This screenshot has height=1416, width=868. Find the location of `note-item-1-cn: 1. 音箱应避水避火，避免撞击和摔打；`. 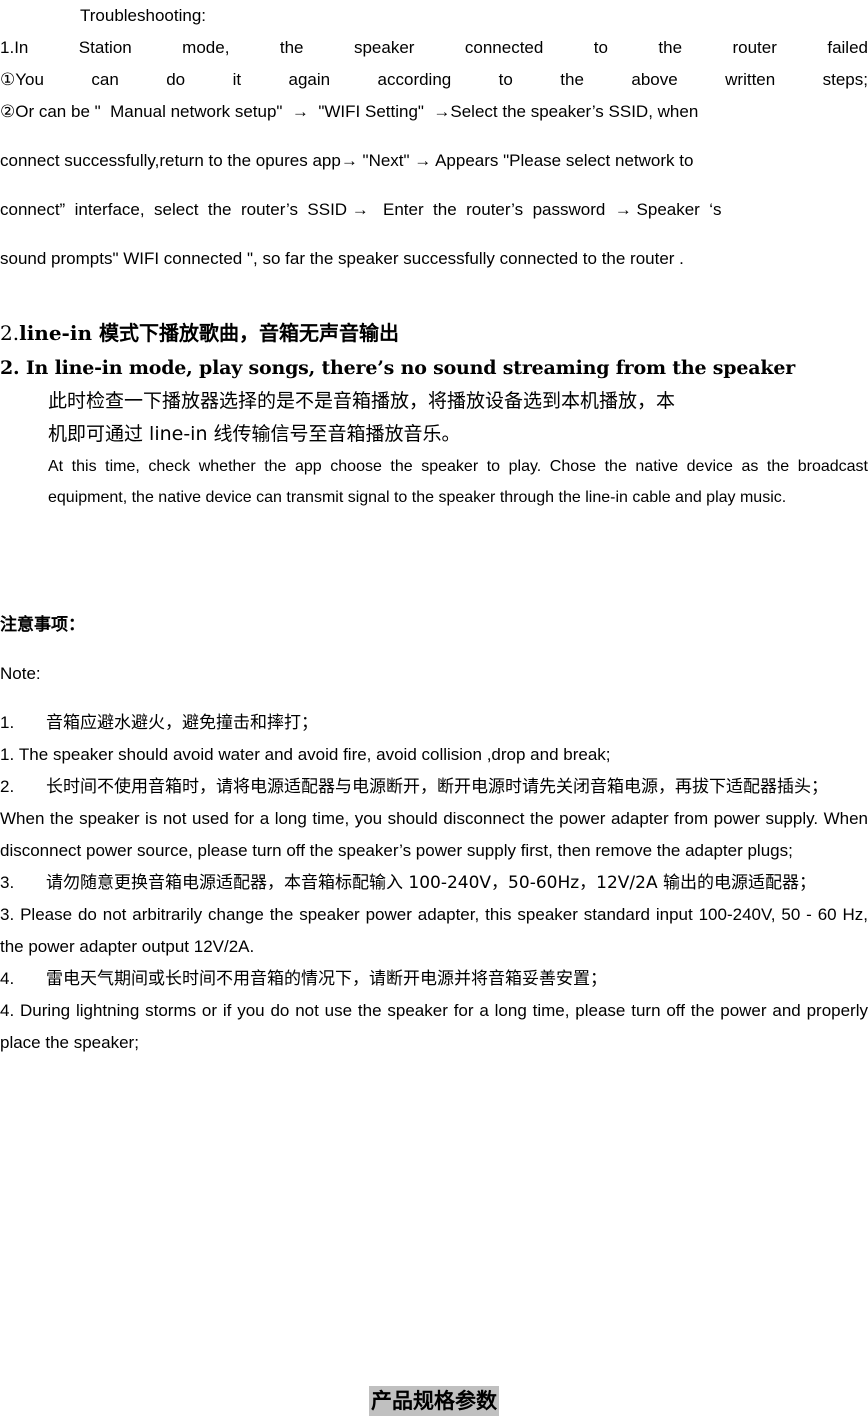

note-item-1-cn: 1. 音箱应避水避火，避免撞击和摔打； is located at coordinates (434, 723).